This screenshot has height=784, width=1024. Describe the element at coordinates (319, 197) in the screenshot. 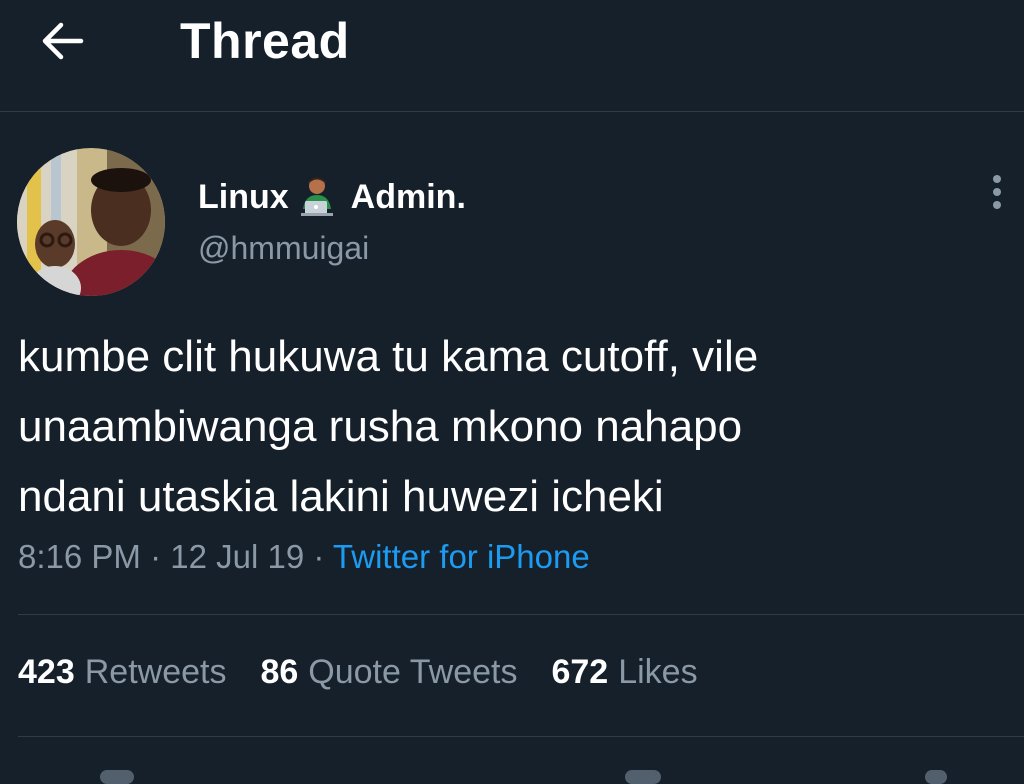

I see `man-technologist-emoji-icon` at that location.